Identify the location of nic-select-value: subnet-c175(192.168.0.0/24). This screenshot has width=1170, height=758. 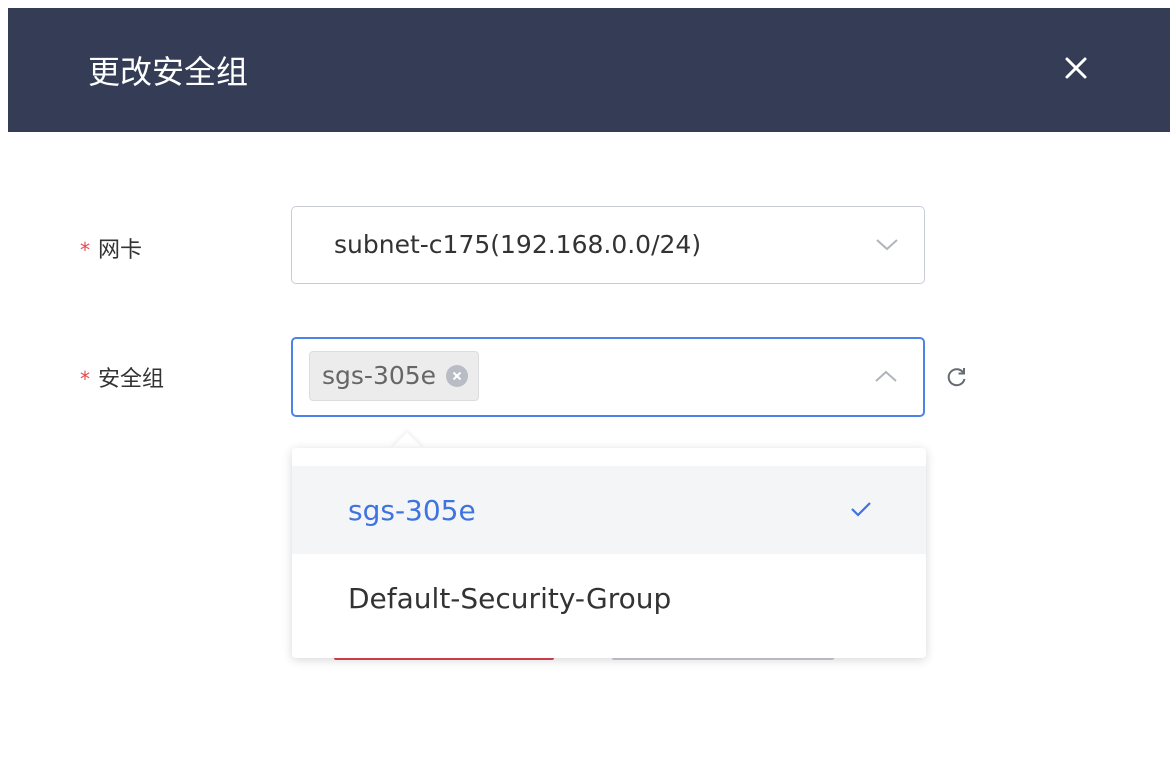
(518, 244).